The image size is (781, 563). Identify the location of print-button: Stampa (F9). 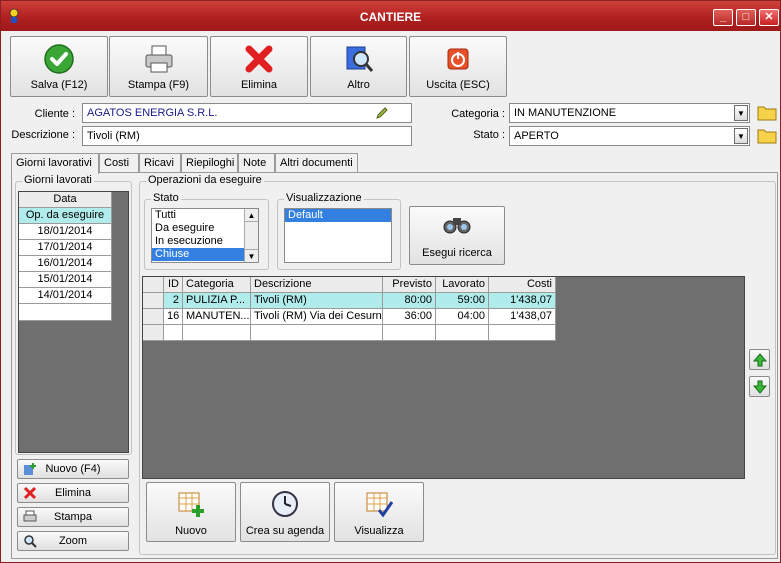
(158, 66).